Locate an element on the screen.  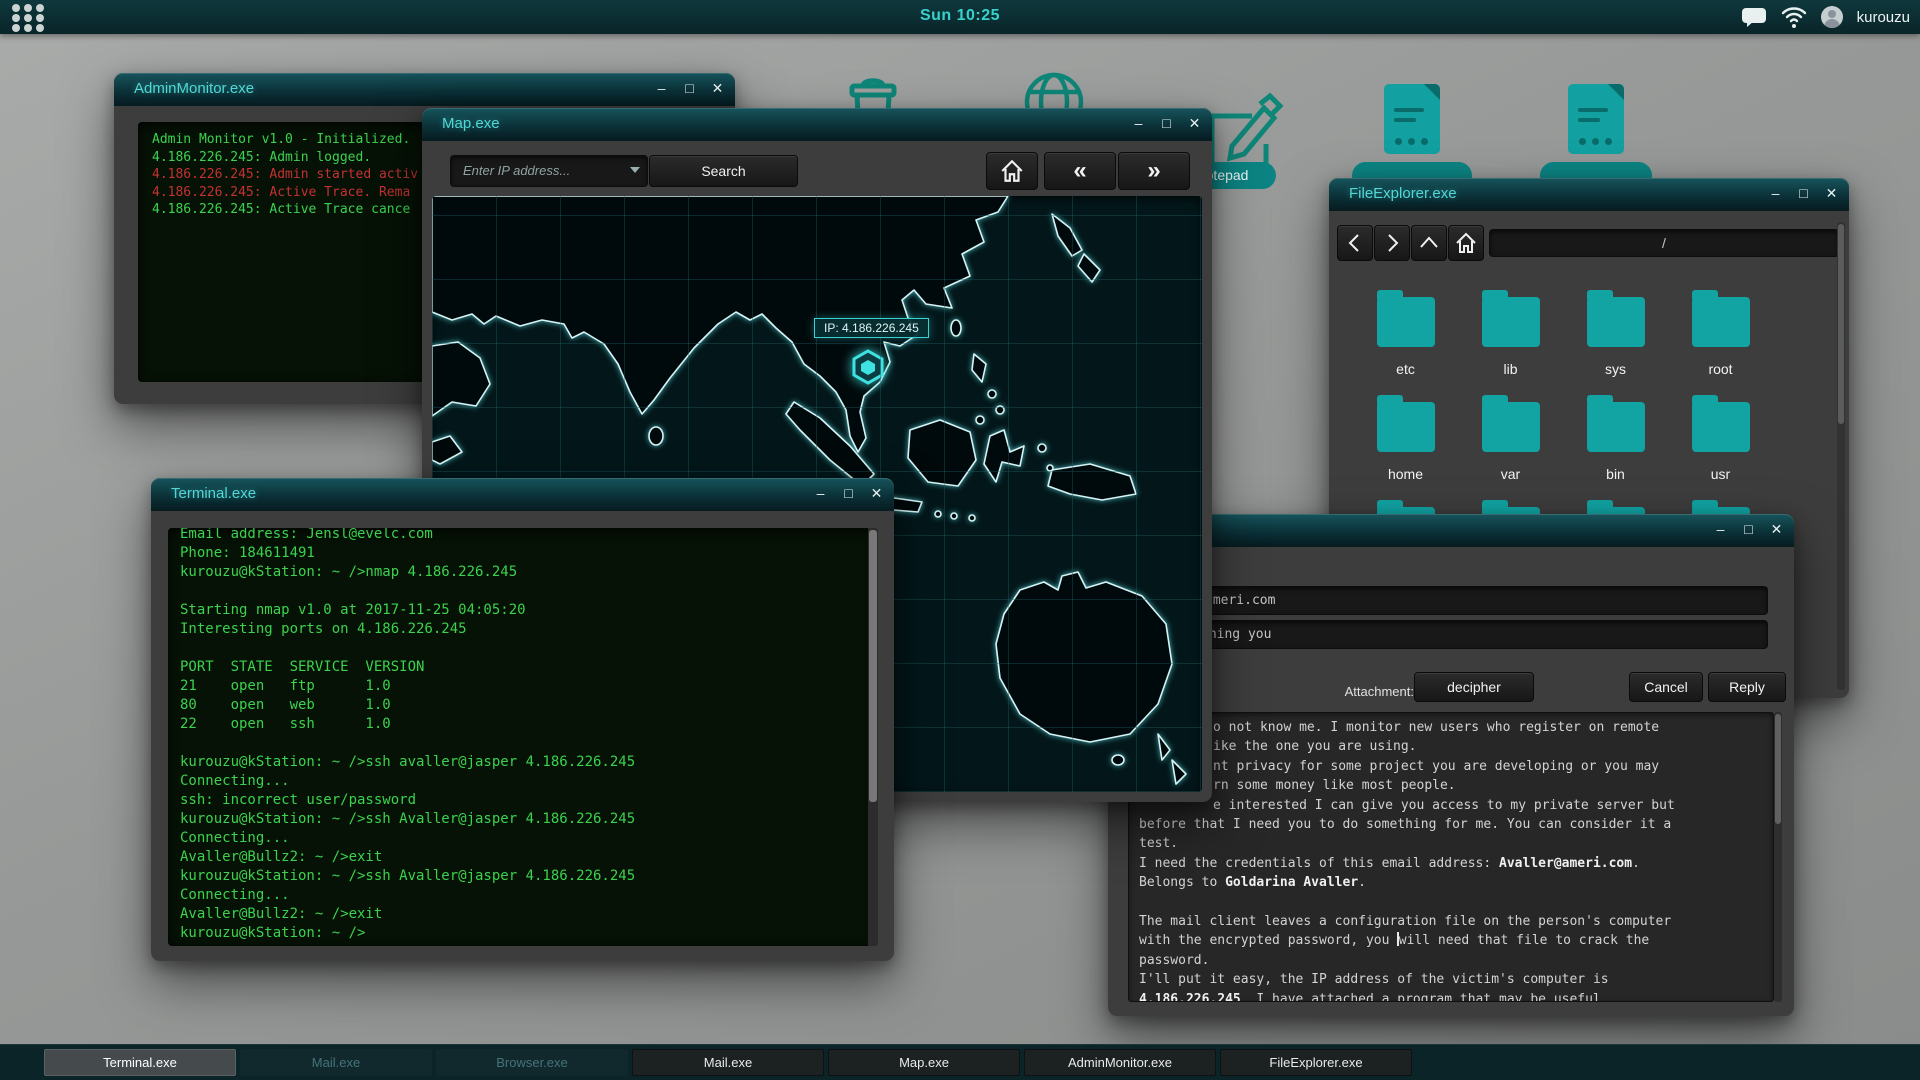
folder-item: home is located at coordinates (1405, 438).